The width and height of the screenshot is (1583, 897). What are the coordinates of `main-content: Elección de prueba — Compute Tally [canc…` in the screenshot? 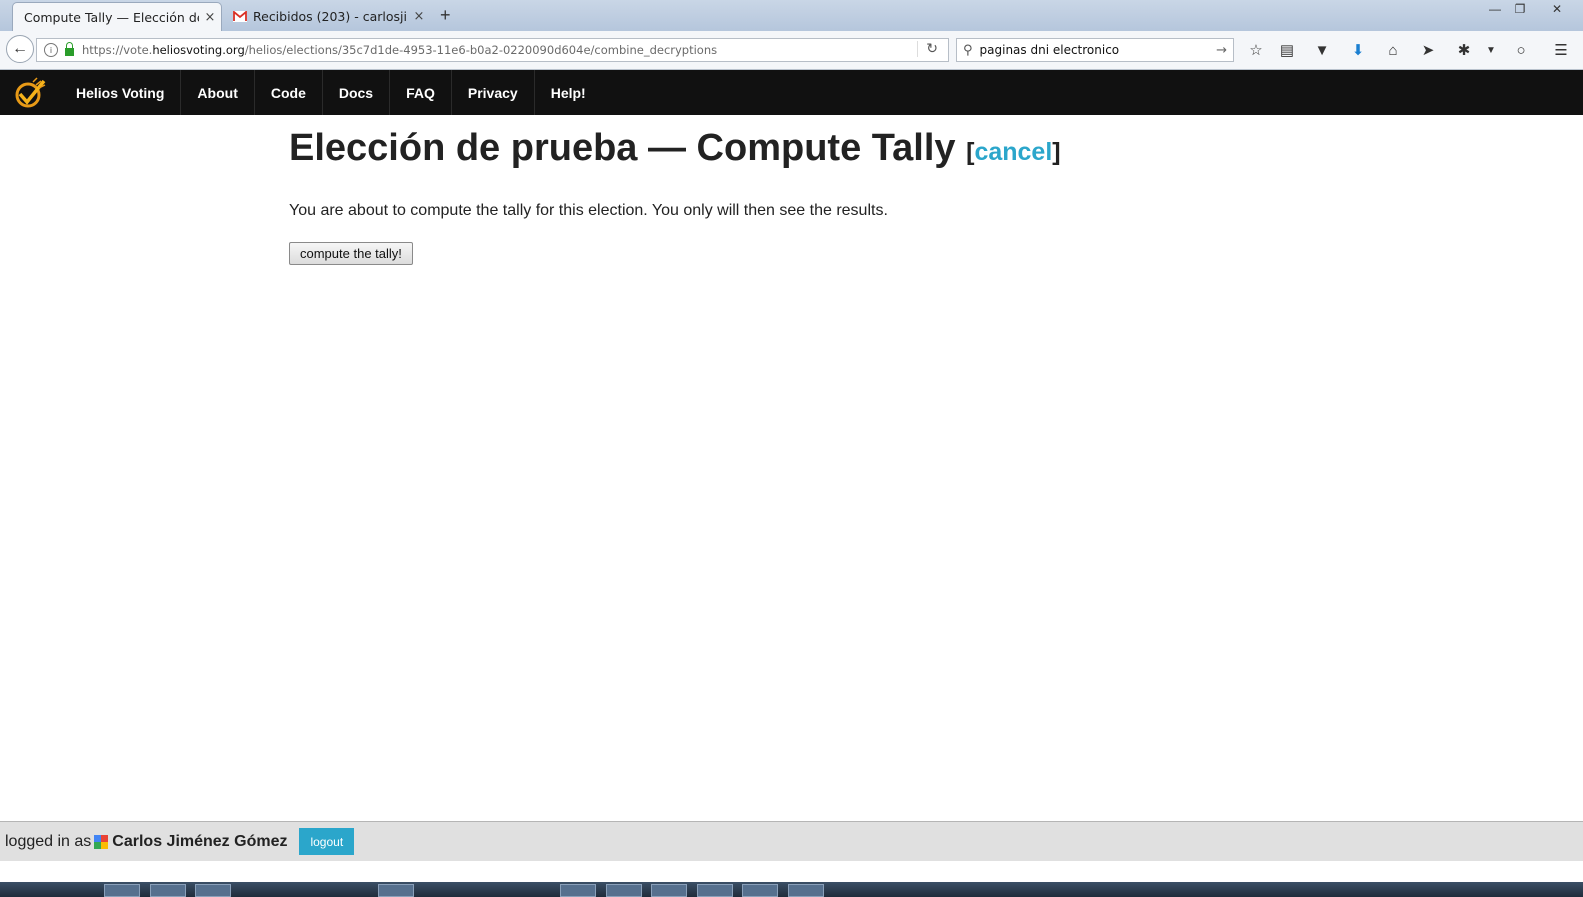 It's located at (789, 193).